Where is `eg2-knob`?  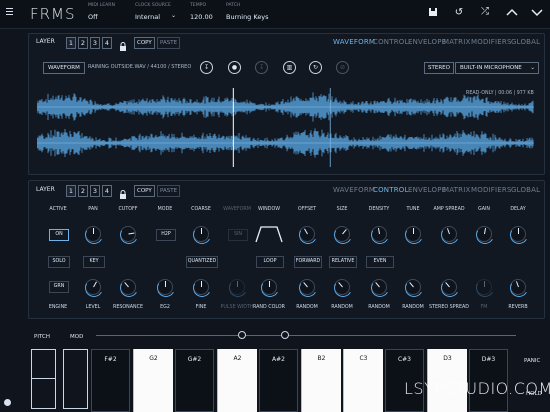 eg2-knob is located at coordinates (166, 288).